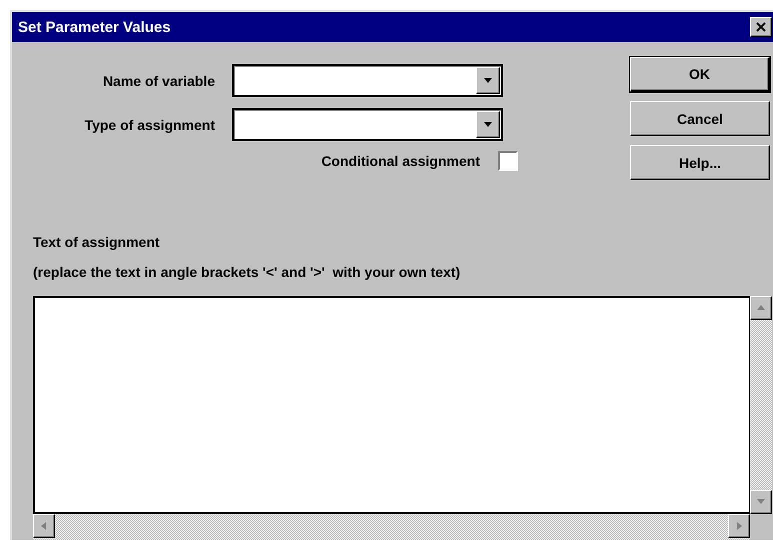 Image resolution: width=773 pixels, height=555 pixels. What do you see at coordinates (159, 80) in the screenshot?
I see `field-label: Name of variable` at bounding box center [159, 80].